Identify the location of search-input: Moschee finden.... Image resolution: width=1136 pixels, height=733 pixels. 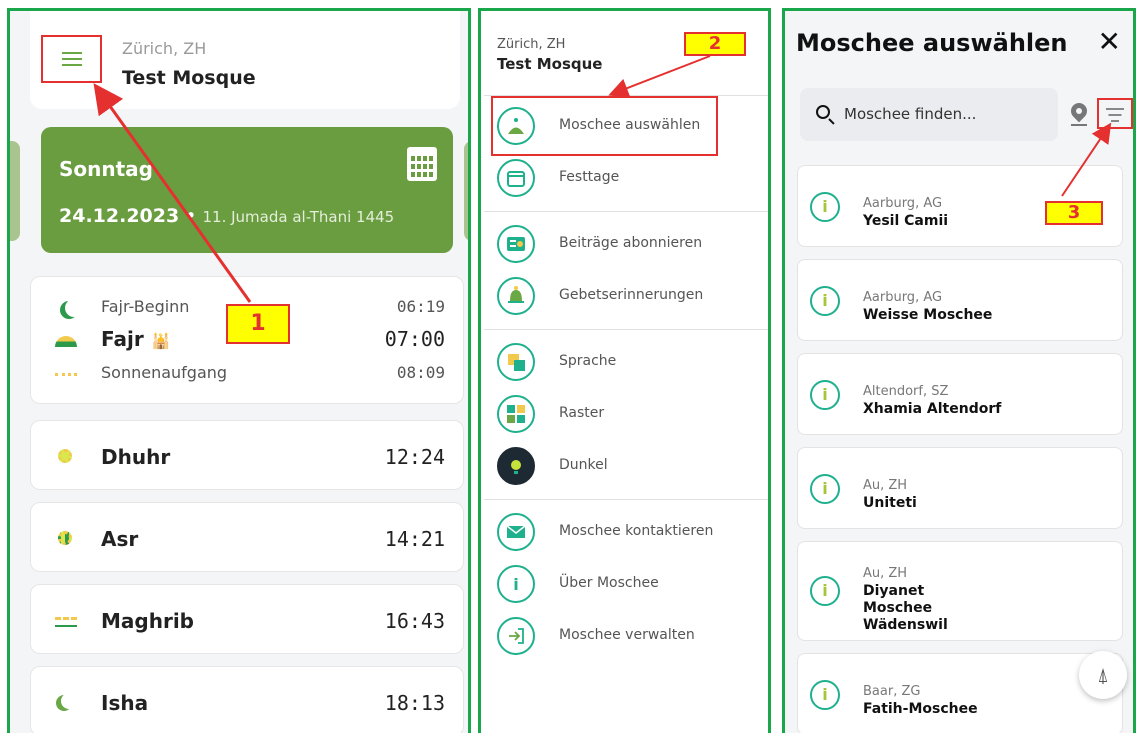
(929, 114).